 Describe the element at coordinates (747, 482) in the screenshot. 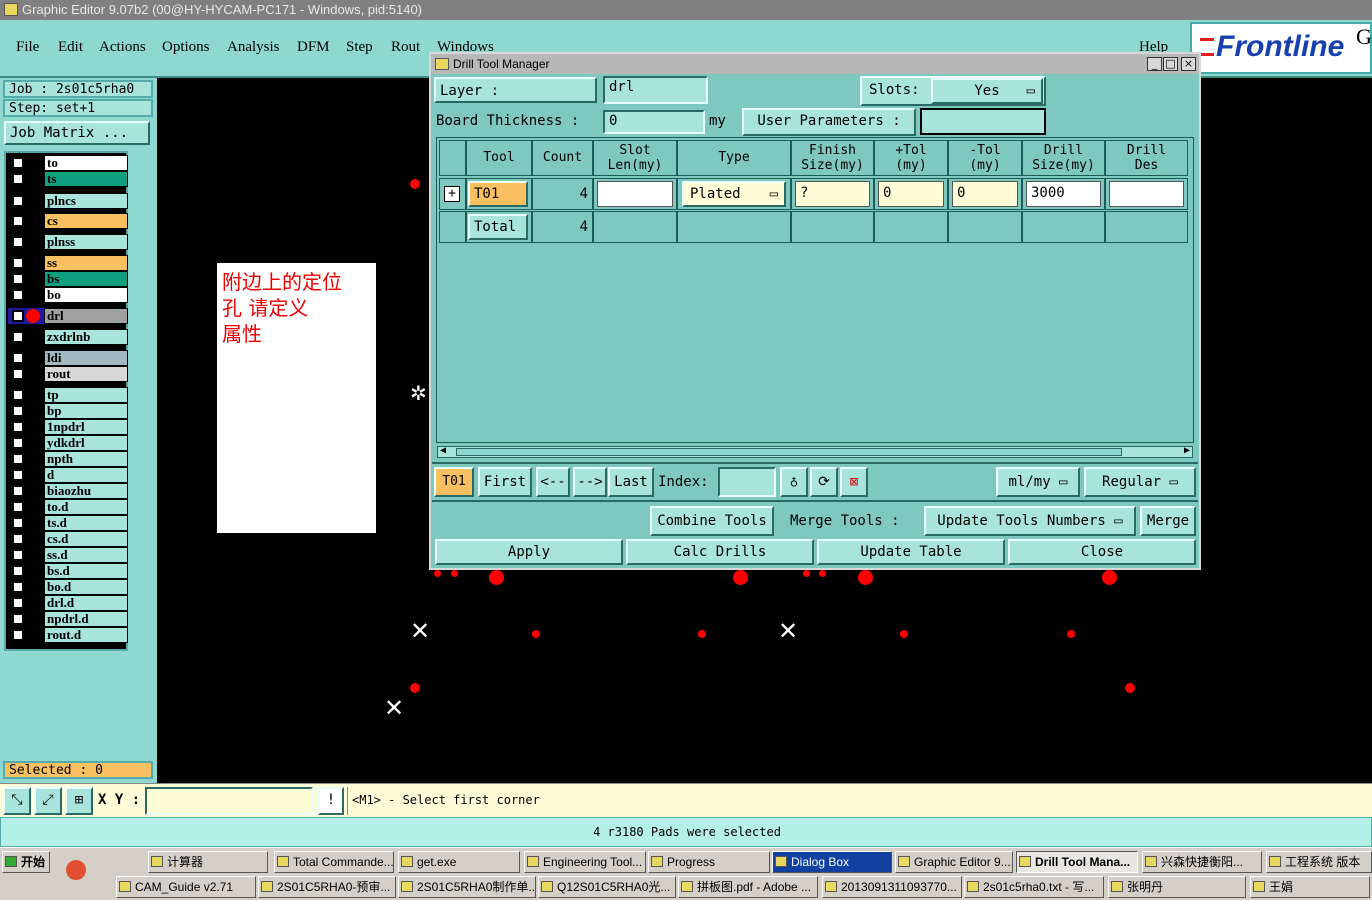

I see `index-field` at that location.